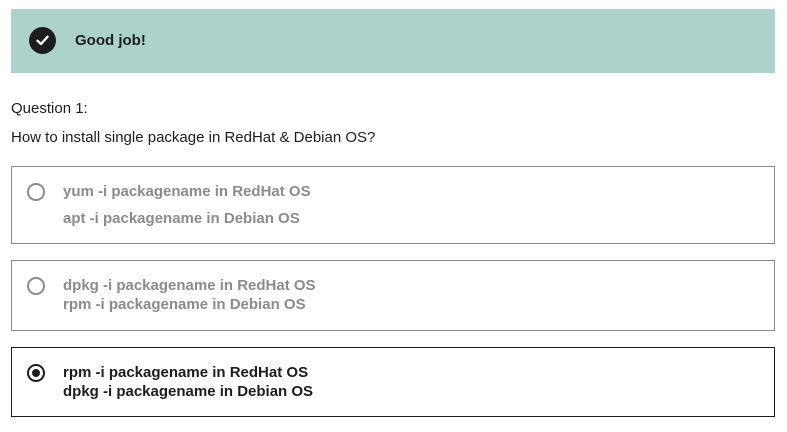 Image resolution: width=787 pixels, height=432 pixels. Describe the element at coordinates (184, 304) in the screenshot. I see `answer-line-debian: rpm -i packagename in Debian OS` at that location.